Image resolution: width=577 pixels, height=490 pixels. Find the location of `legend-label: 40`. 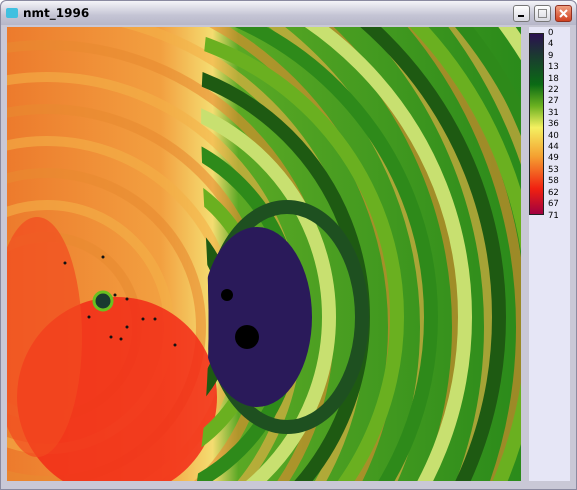

legend-label: 40 is located at coordinates (553, 136).